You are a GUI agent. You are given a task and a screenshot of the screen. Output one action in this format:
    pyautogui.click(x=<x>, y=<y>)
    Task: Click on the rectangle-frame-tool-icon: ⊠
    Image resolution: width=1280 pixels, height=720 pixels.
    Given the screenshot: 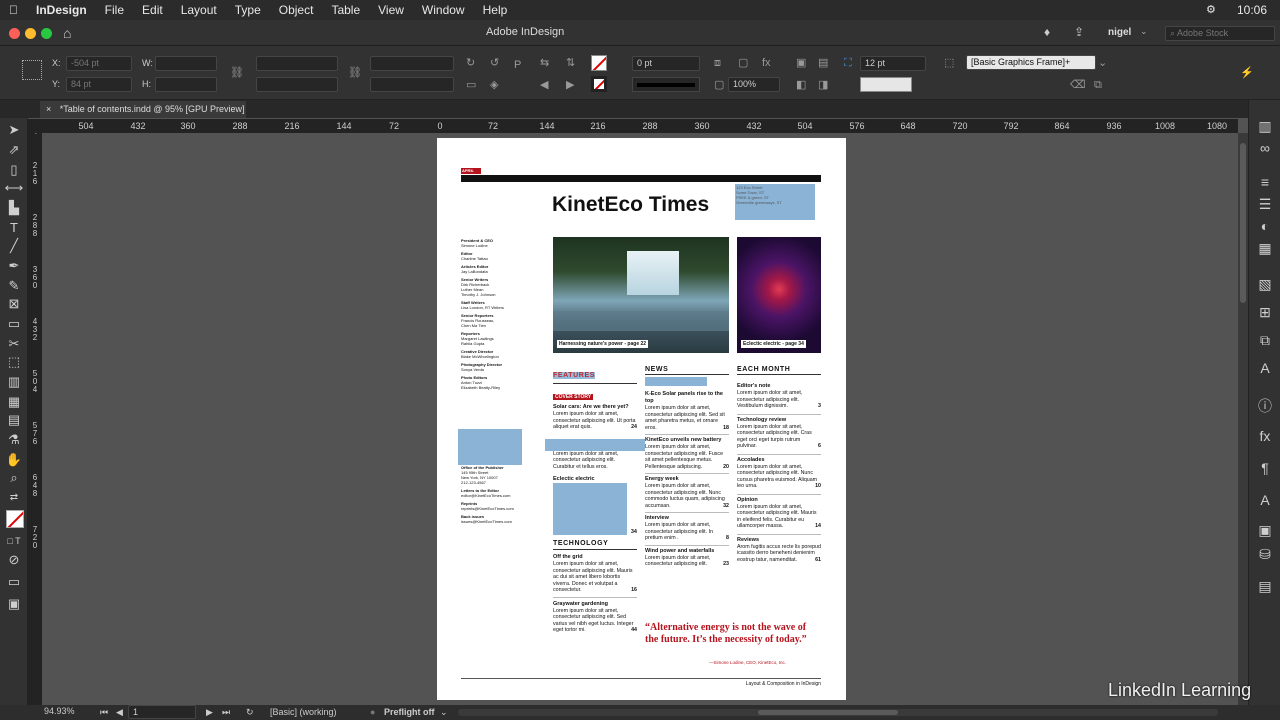 What is the action you would take?
    pyautogui.click(x=14, y=304)
    